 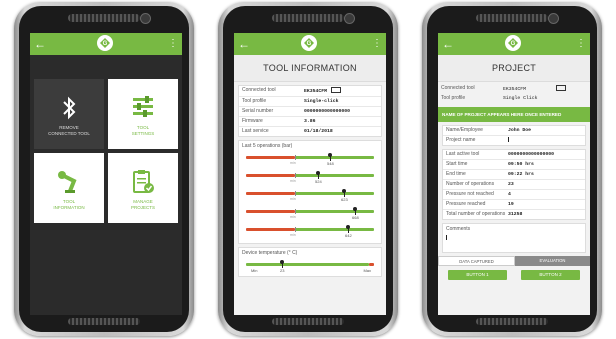 What do you see at coordinates (550, 275) in the screenshot?
I see `button-2: BUTTON 2` at bounding box center [550, 275].